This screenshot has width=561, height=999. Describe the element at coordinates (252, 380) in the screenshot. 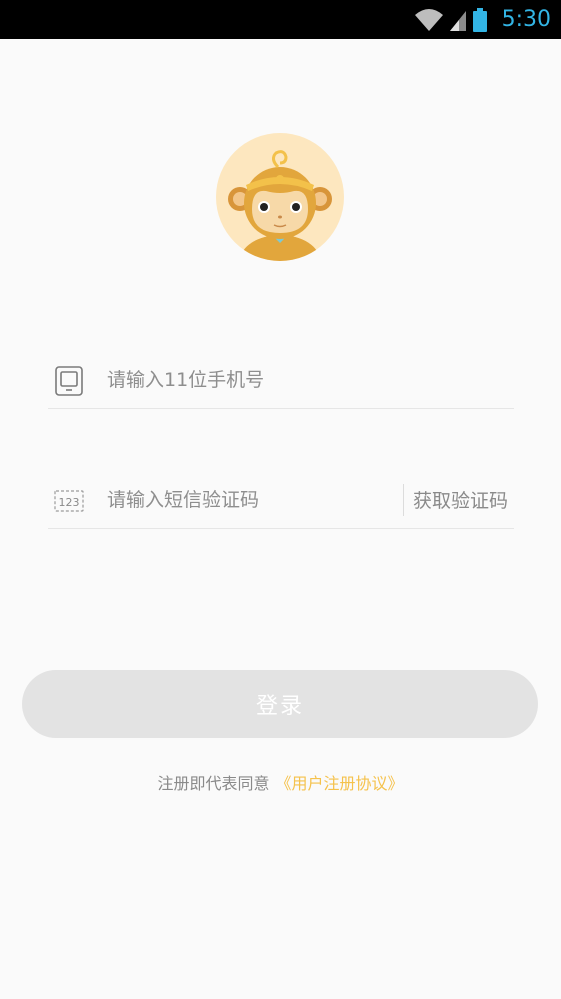

I see `phone-input` at that location.